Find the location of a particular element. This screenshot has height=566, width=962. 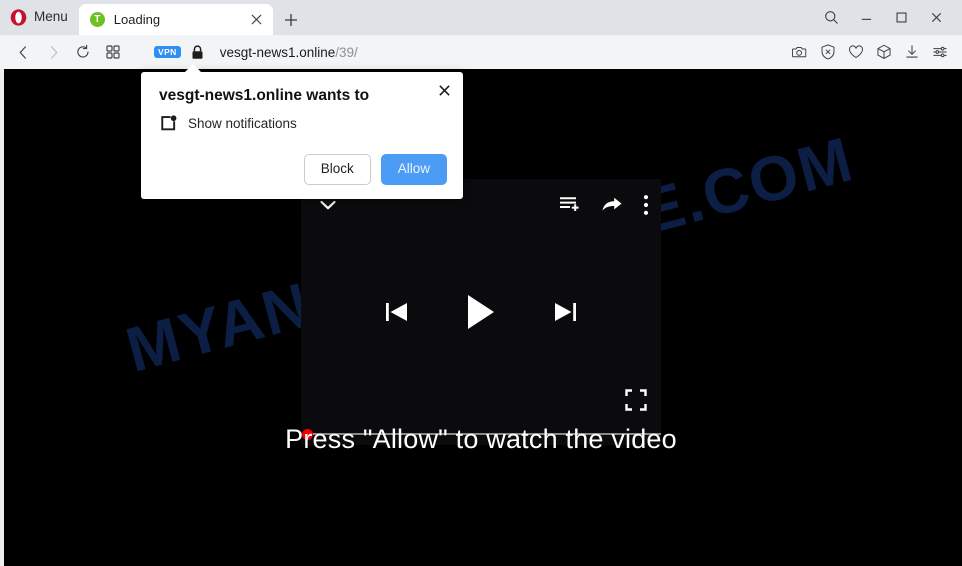

block-button: Block is located at coordinates (337, 169).